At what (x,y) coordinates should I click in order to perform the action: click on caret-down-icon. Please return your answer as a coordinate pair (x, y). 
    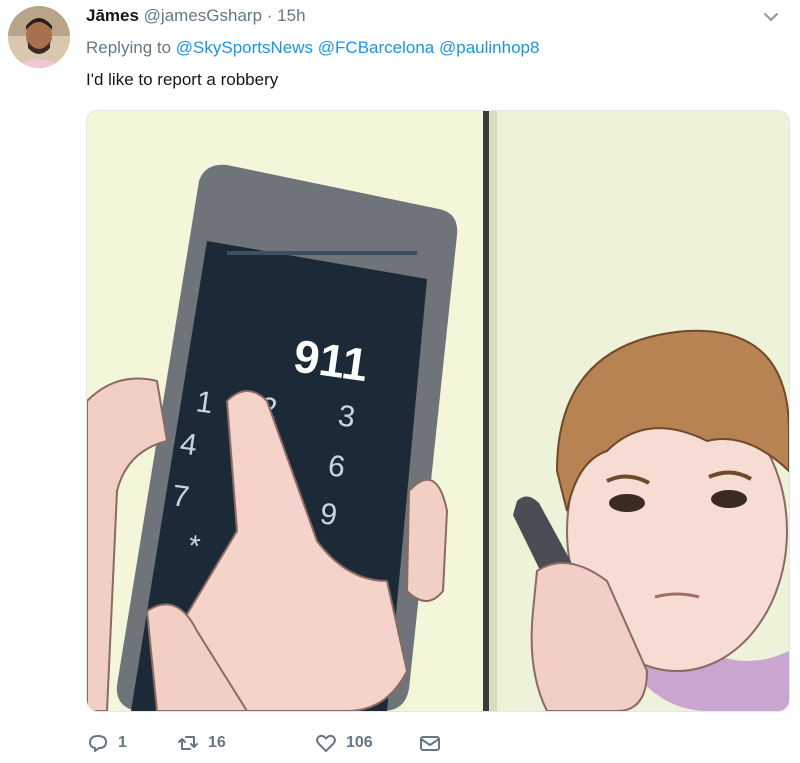
    Looking at the image, I should click on (771, 17).